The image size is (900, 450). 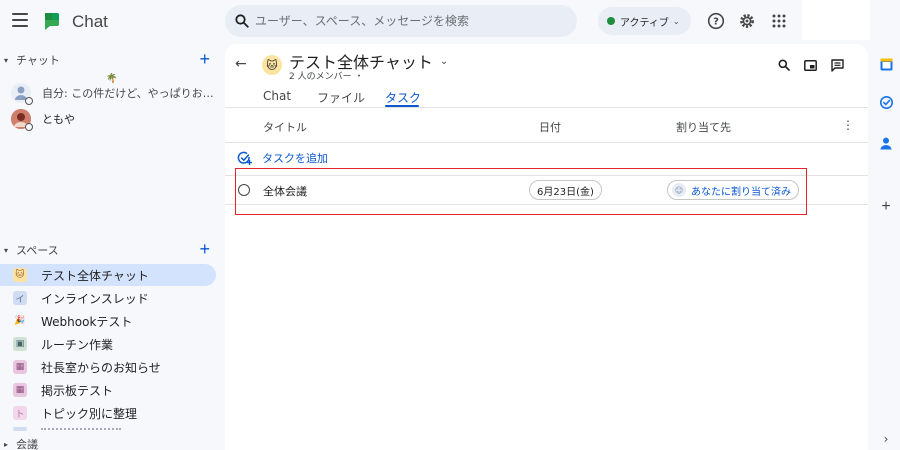 What do you see at coordinates (95, 298) in the screenshot?
I see `space-label: インラインスレッド` at bounding box center [95, 298].